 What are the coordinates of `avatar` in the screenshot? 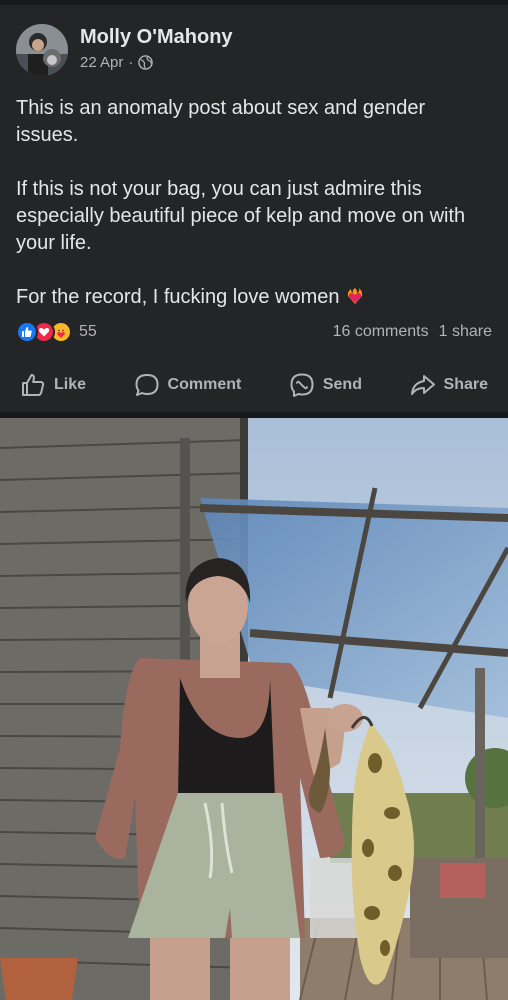 It's located at (42, 50).